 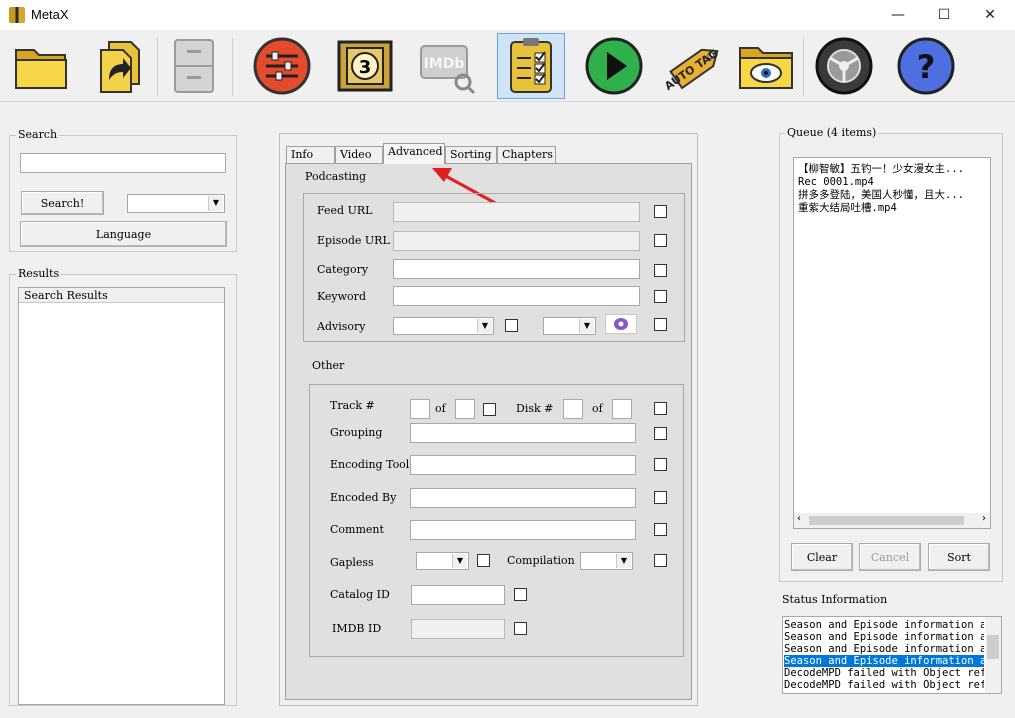 What do you see at coordinates (660, 433) in the screenshot?
I see `grouping-checkbox` at bounding box center [660, 433].